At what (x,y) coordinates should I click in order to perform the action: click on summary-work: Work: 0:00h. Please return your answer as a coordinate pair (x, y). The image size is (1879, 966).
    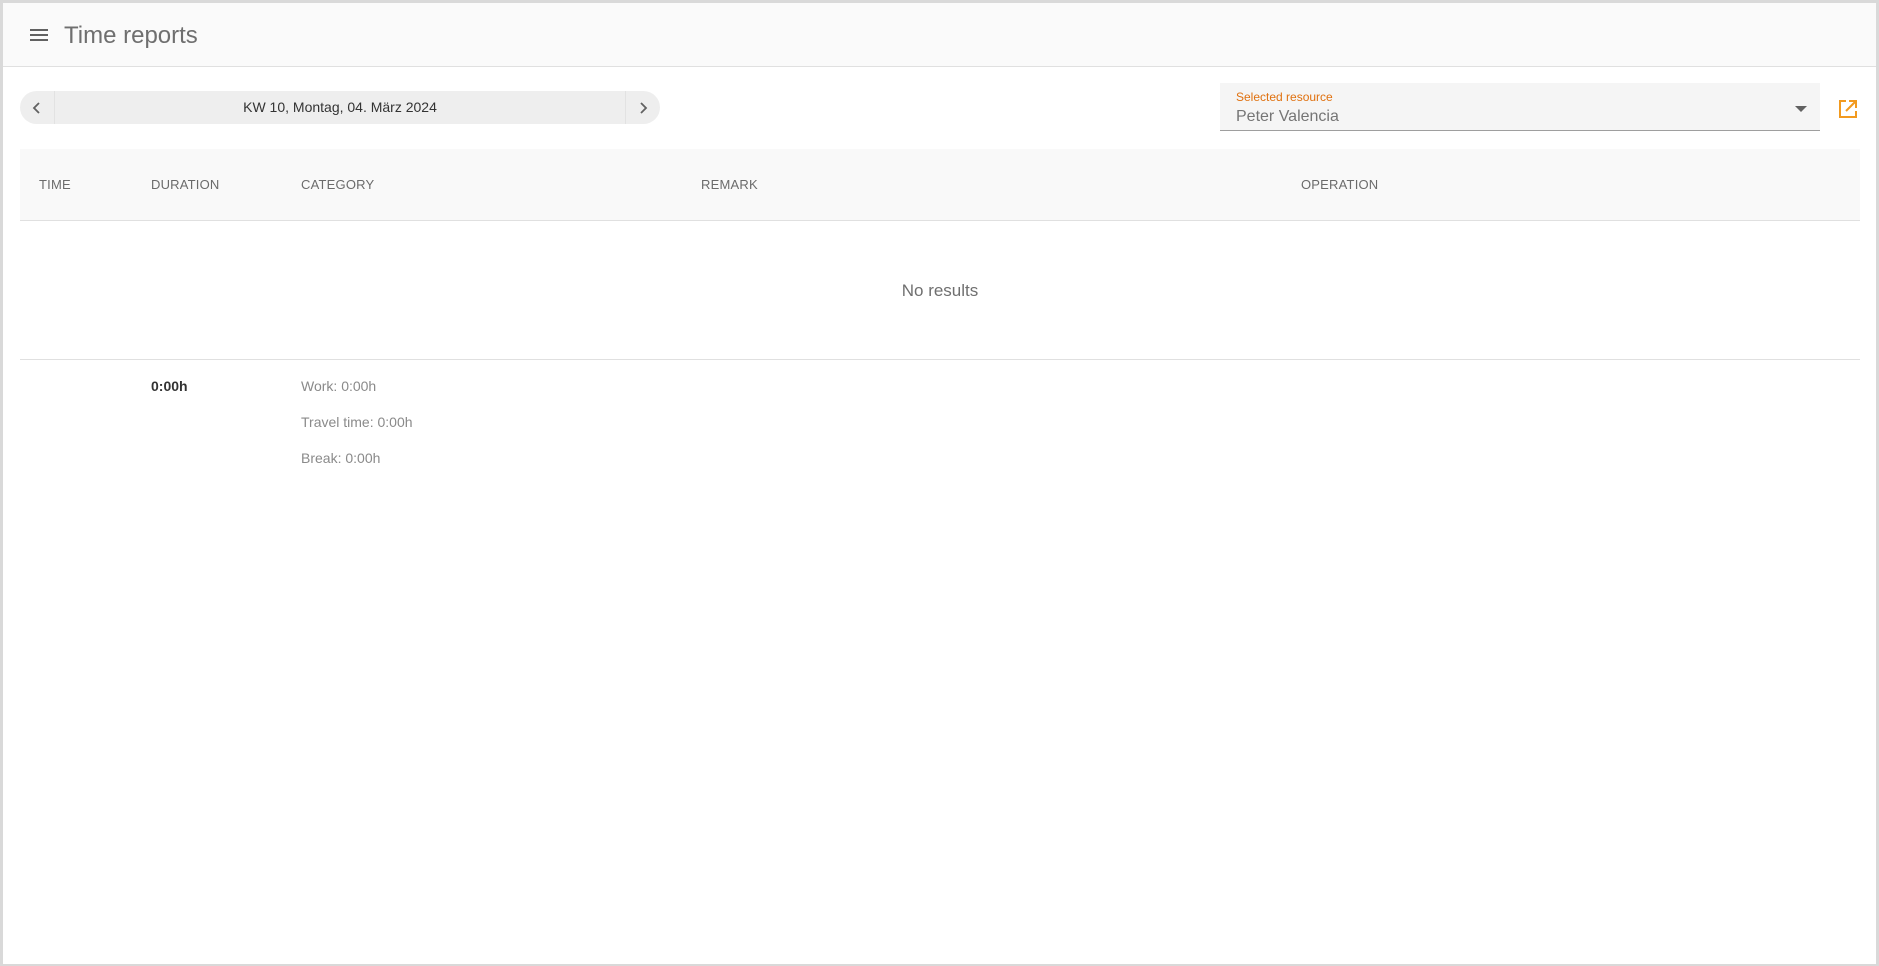
    Looking at the image, I should click on (339, 386).